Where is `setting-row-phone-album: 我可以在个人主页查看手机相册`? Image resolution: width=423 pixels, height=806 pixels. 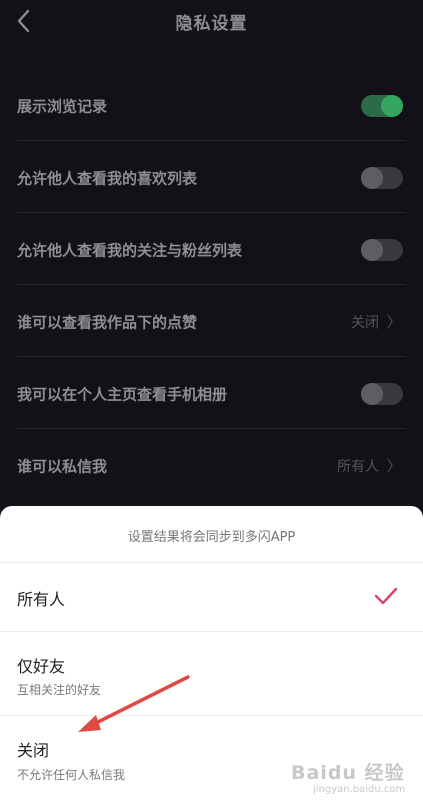 setting-row-phone-album: 我可以在个人主页查看手机相册 is located at coordinates (211, 393).